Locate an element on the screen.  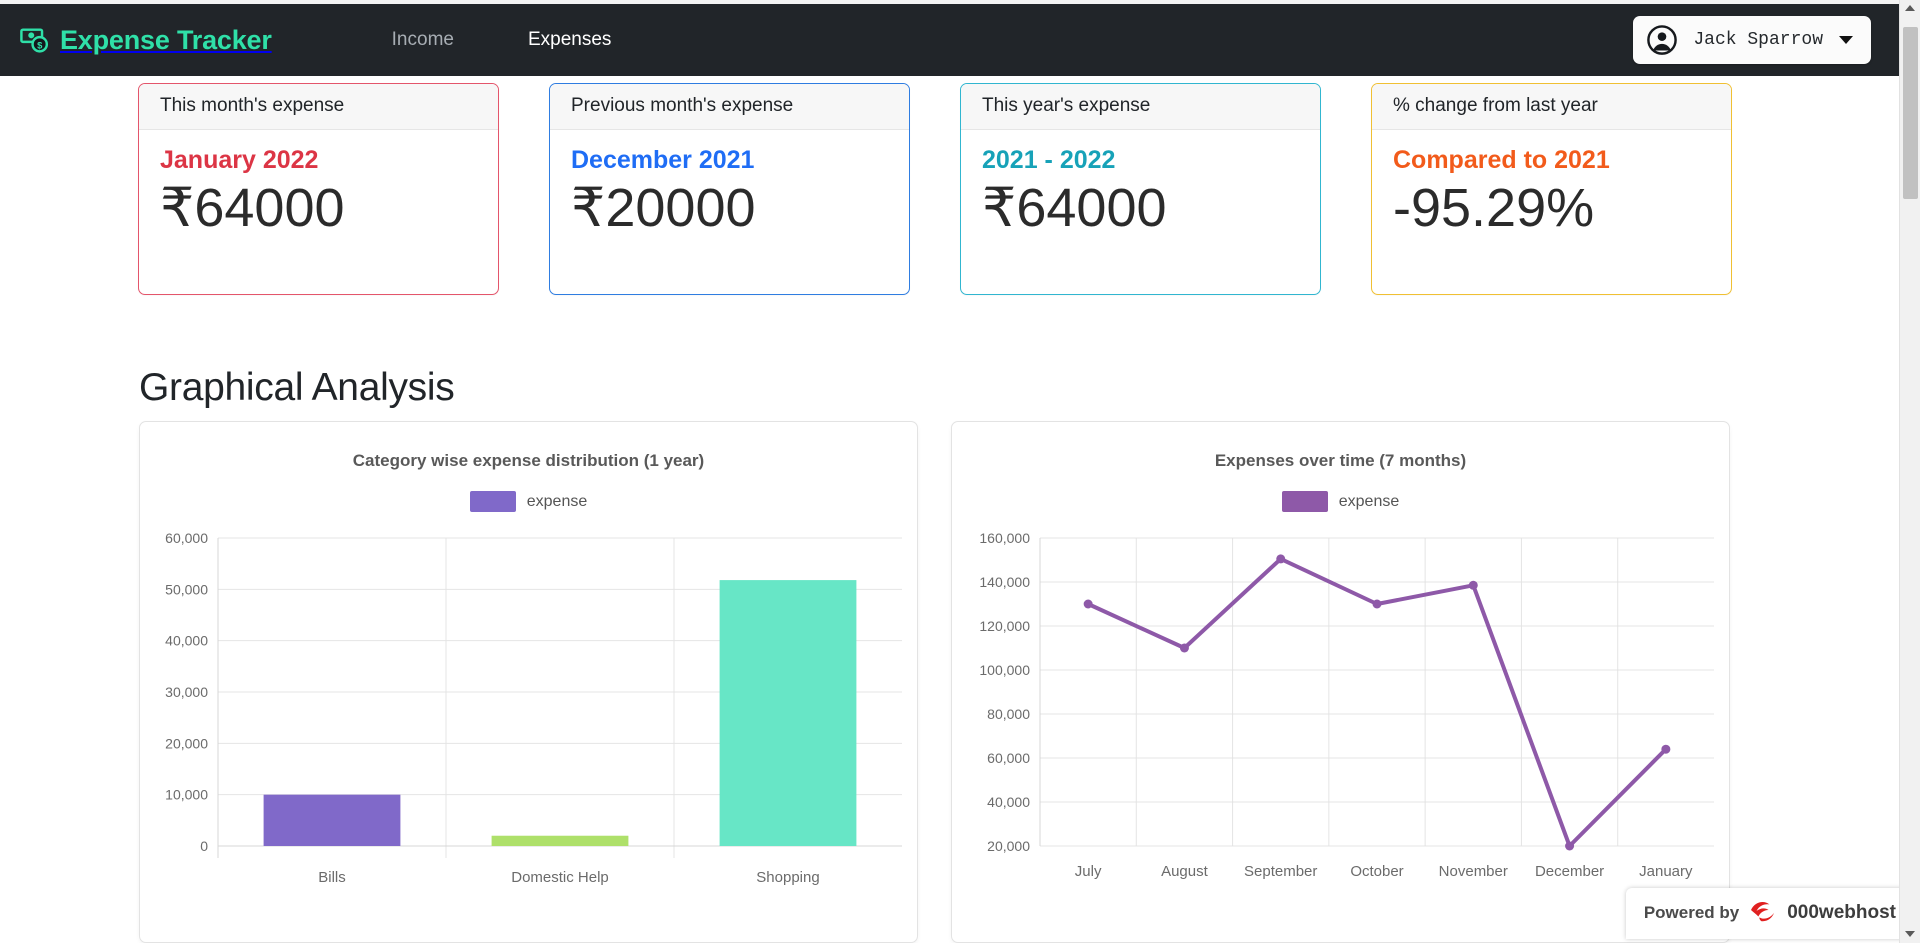
000webhost-logo-icon is located at coordinates (1763, 912).